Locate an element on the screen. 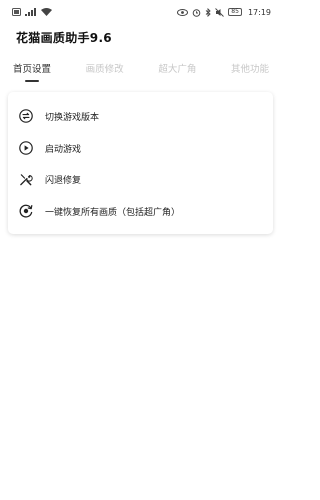 The height and width of the screenshot is (500, 320). clock: 17:19 is located at coordinates (259, 12).